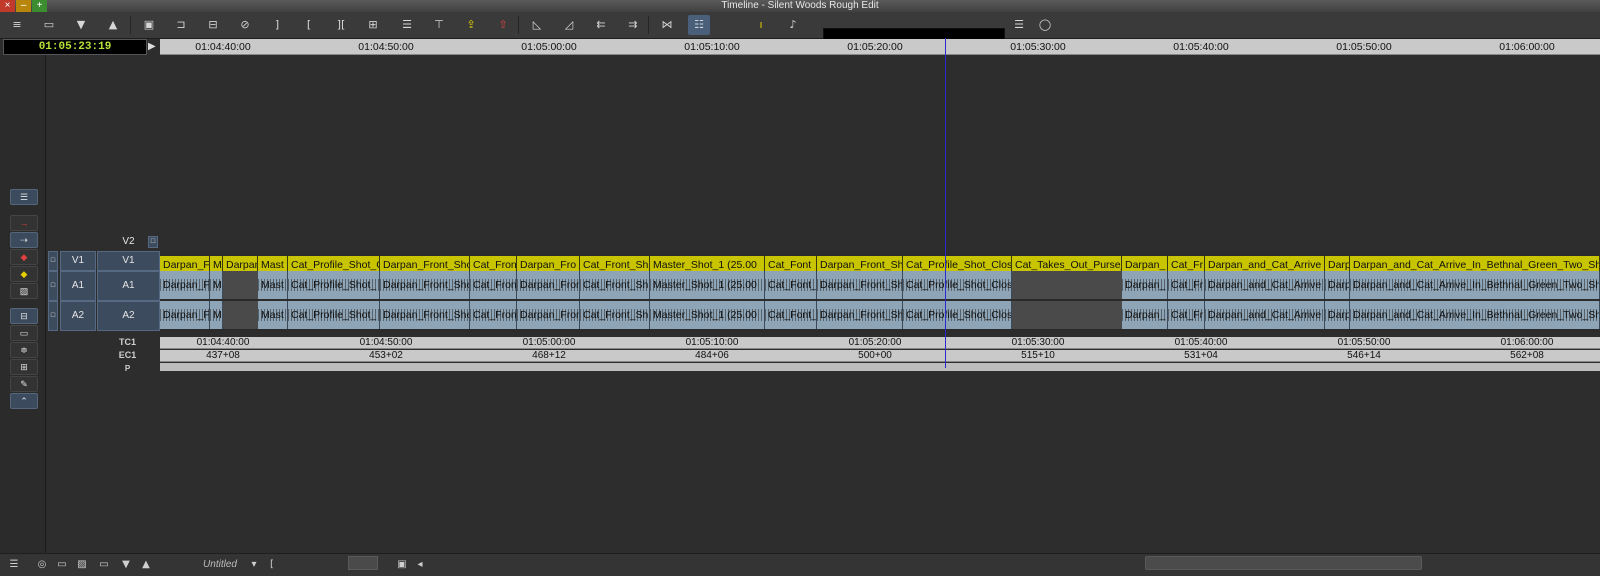  I want to click on a2-audio-clip: Cat_Fron, so click(493, 315).